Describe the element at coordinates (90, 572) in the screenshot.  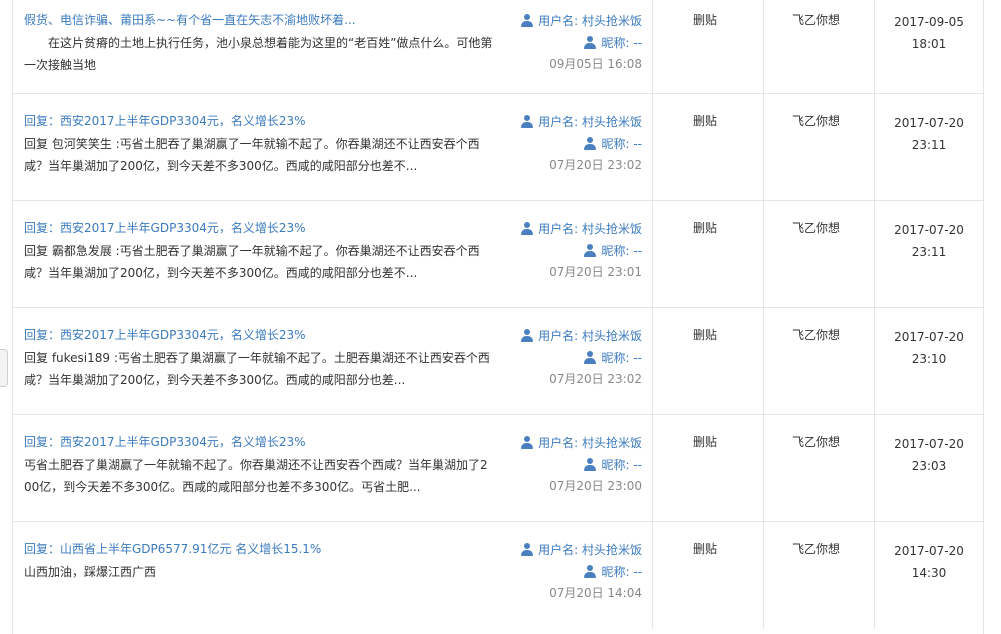
I see `post-excerpt: 山西加油，踩爆江西广西` at that location.